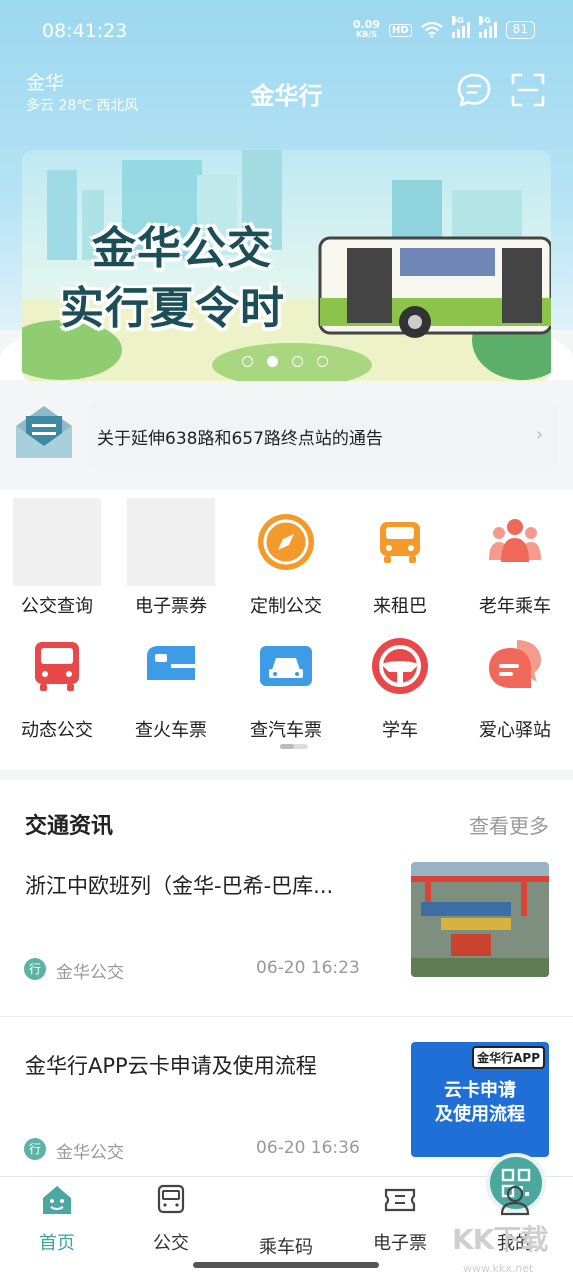  I want to click on tab-bus: 公交, so click(171, 1217).